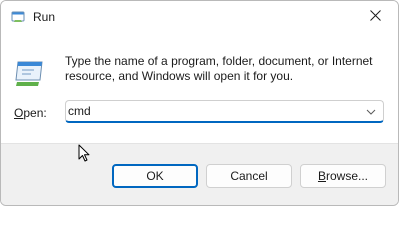  What do you see at coordinates (321, 176) in the screenshot?
I see `browse-label-accelerator: B` at bounding box center [321, 176].